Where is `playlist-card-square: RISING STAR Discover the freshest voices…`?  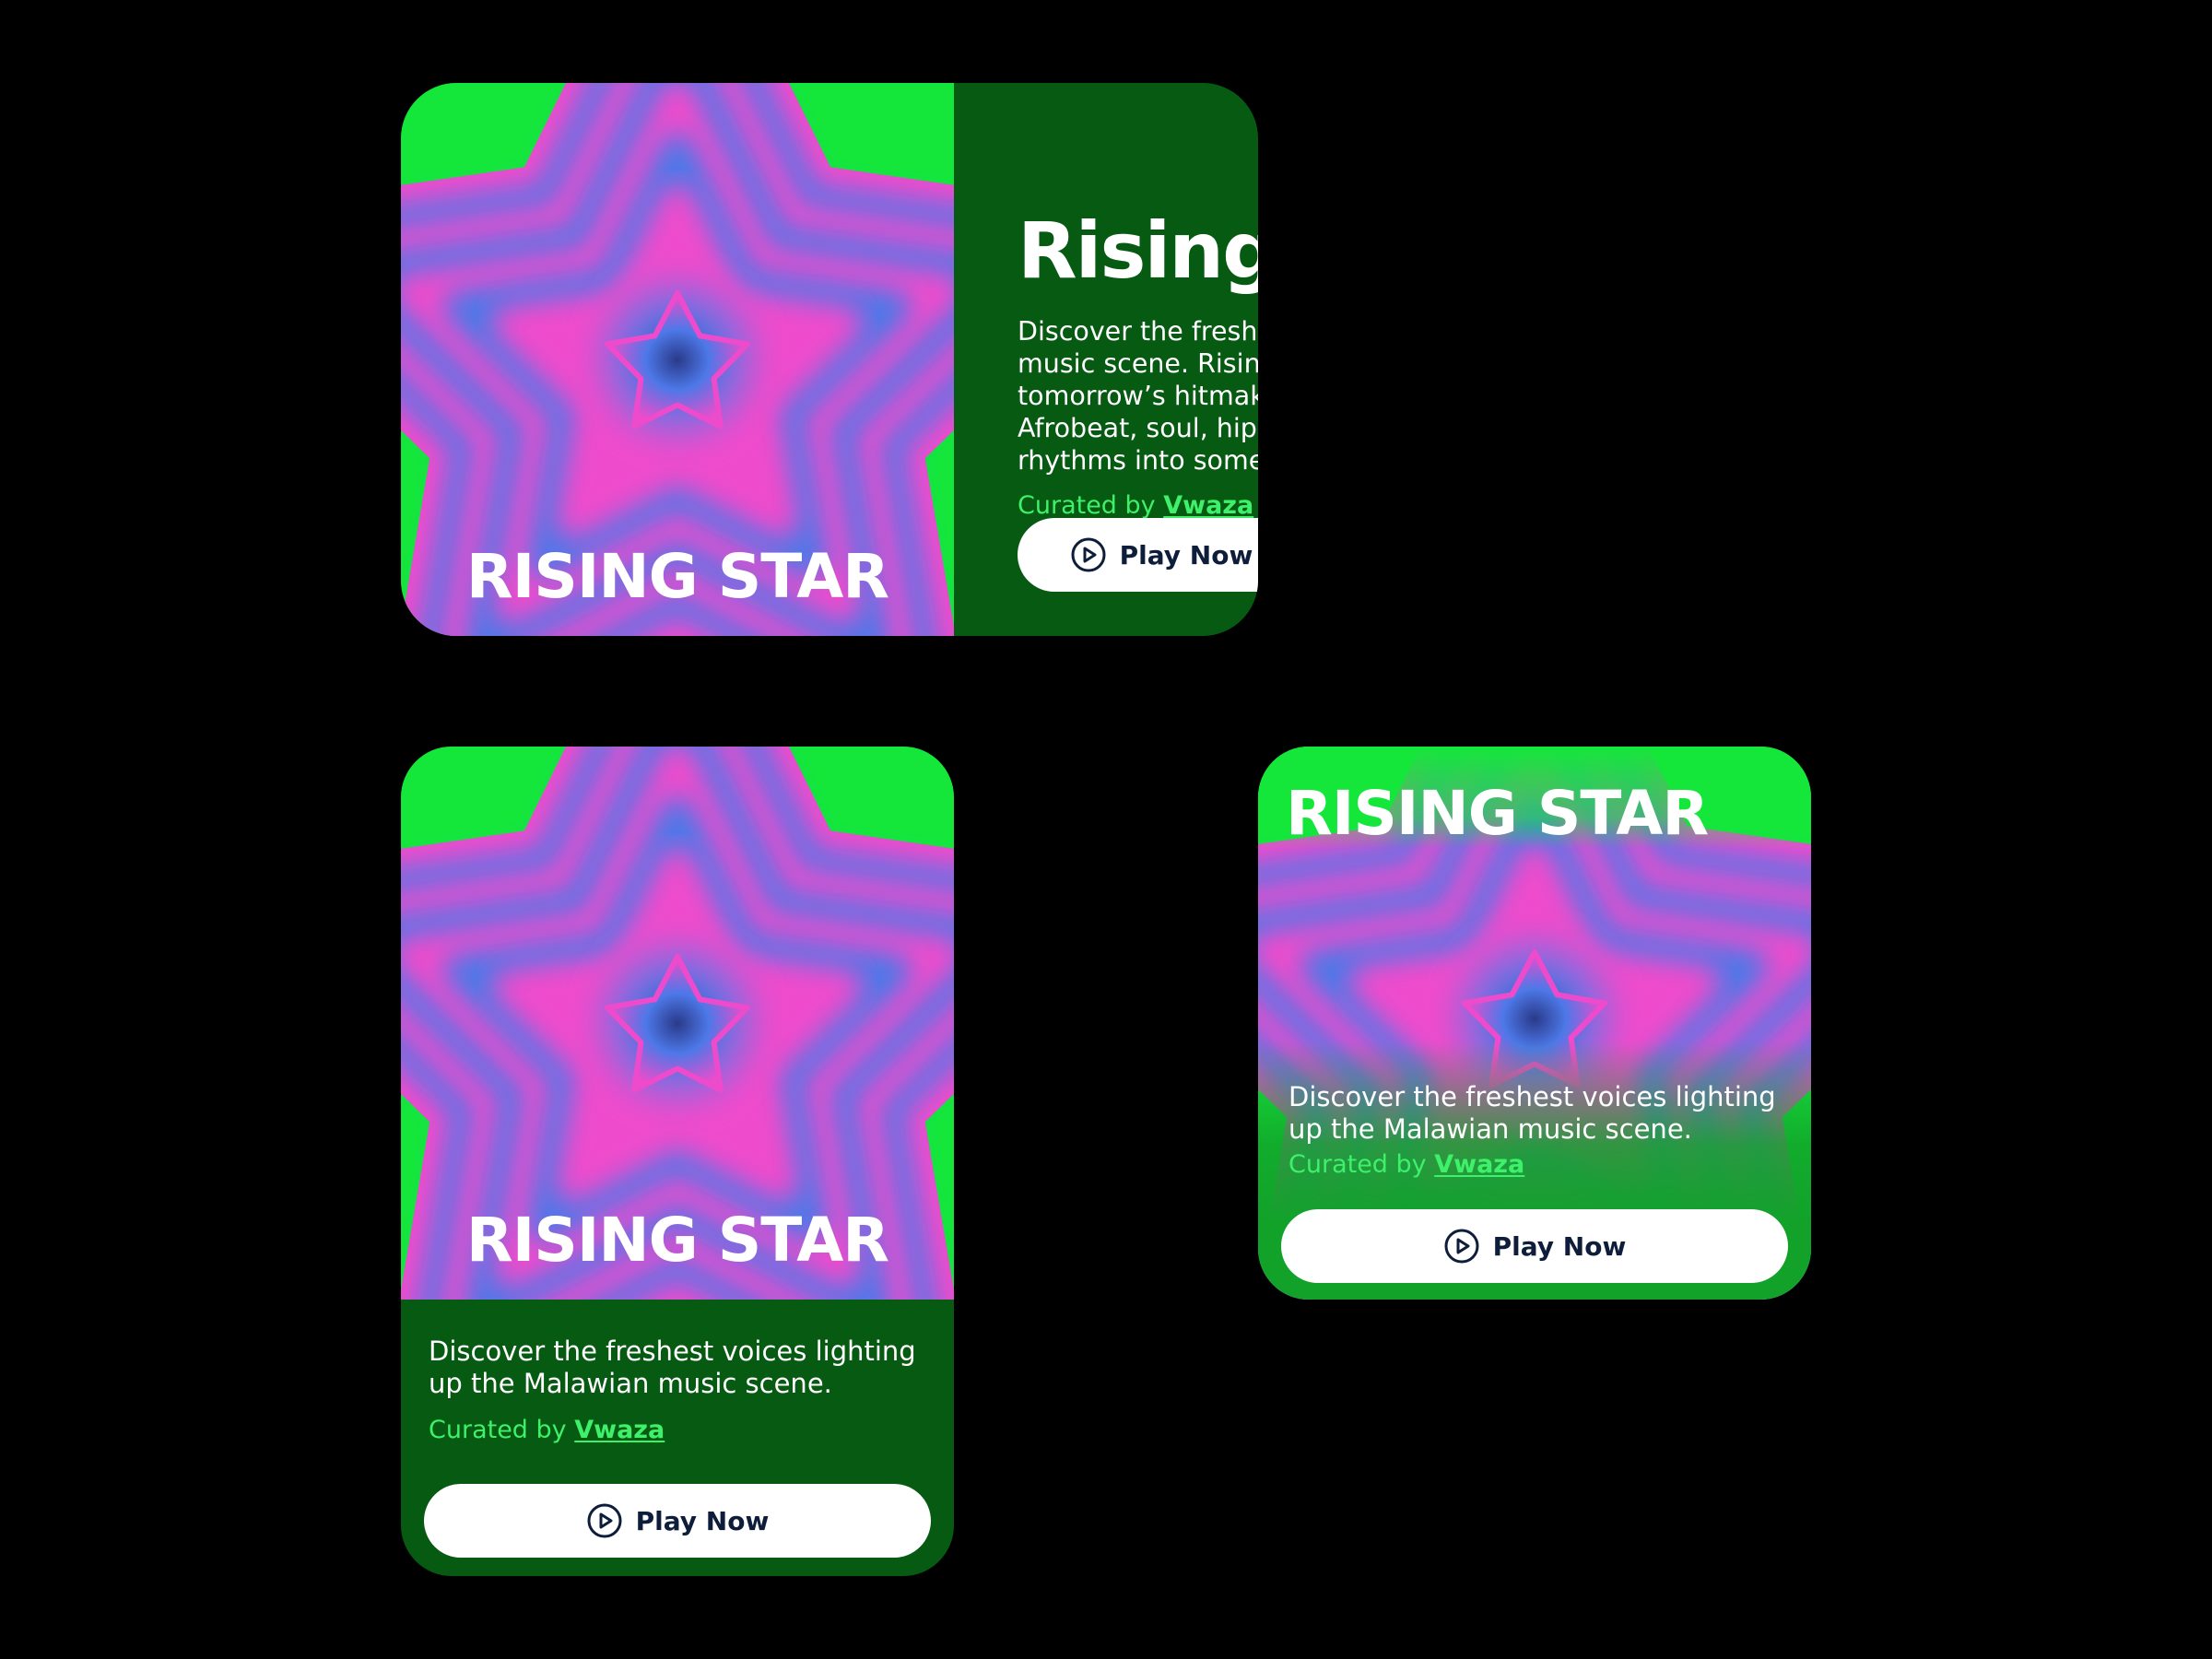
playlist-card-square: RISING STAR Discover the freshest voices… is located at coordinates (1534, 1023).